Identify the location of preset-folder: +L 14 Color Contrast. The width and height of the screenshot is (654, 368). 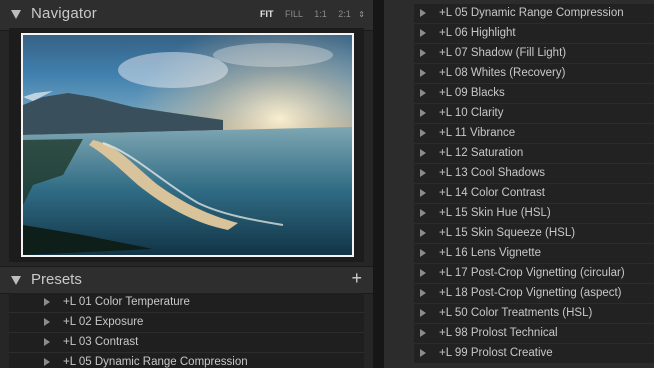
(534, 194).